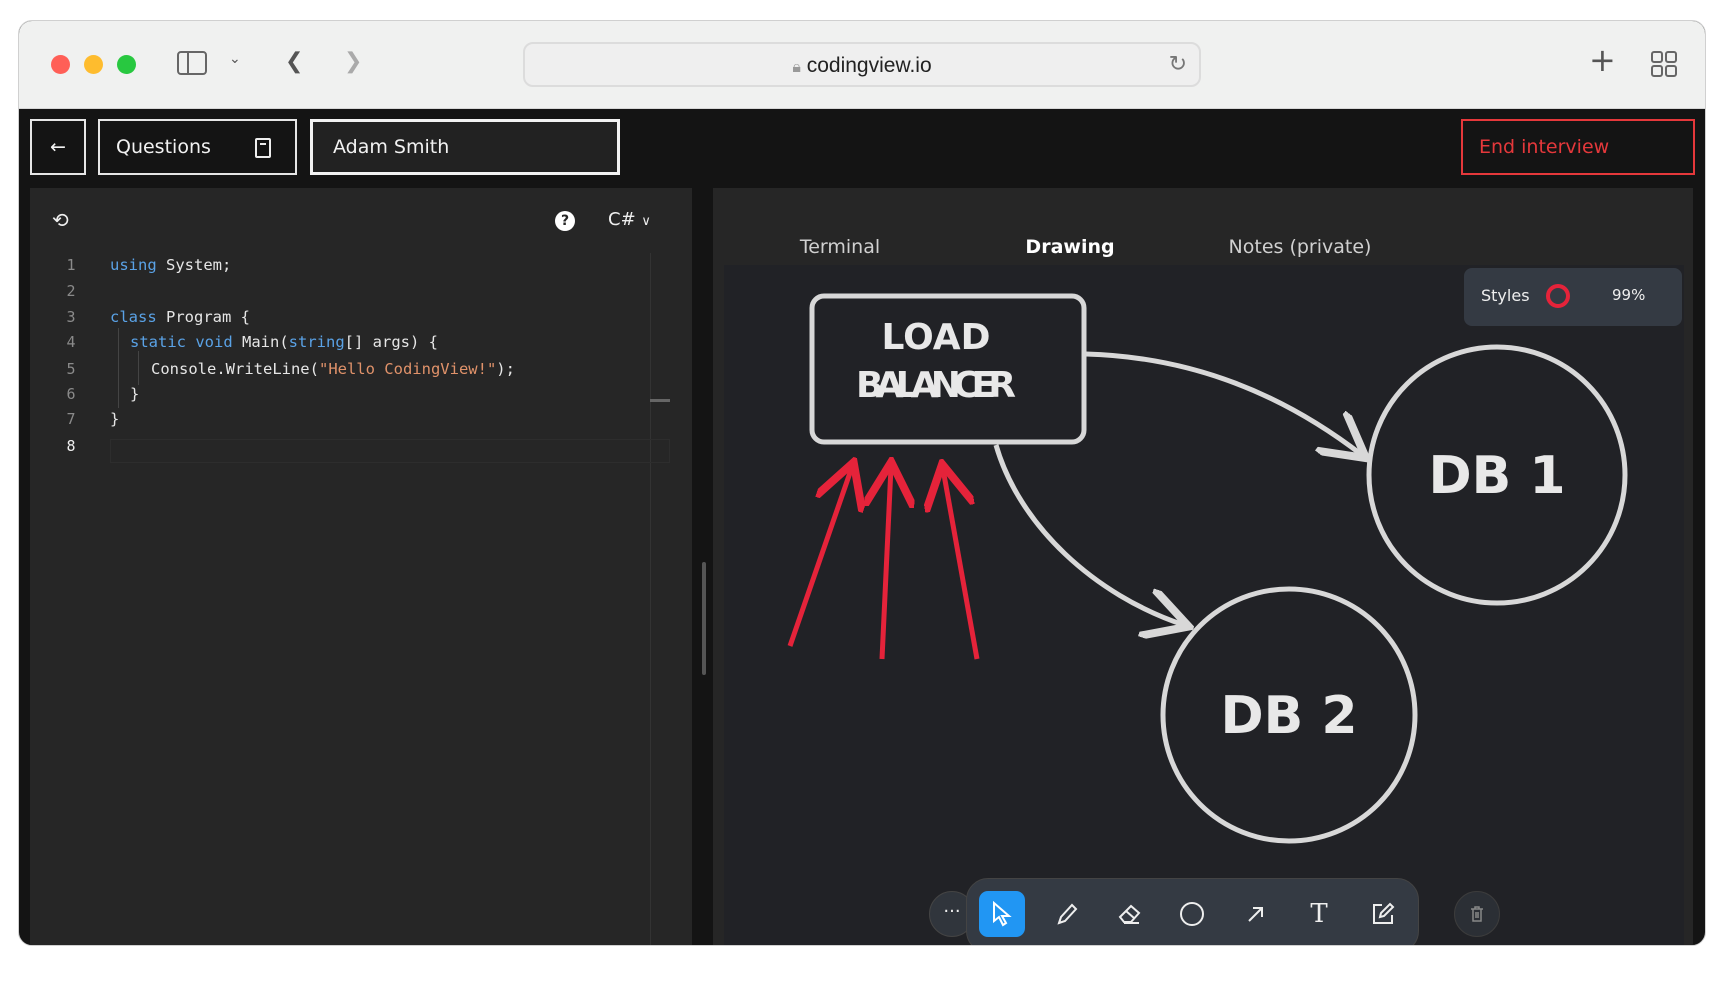  Describe the element at coordinates (170, 265) in the screenshot. I see `code-line: using System;` at that location.